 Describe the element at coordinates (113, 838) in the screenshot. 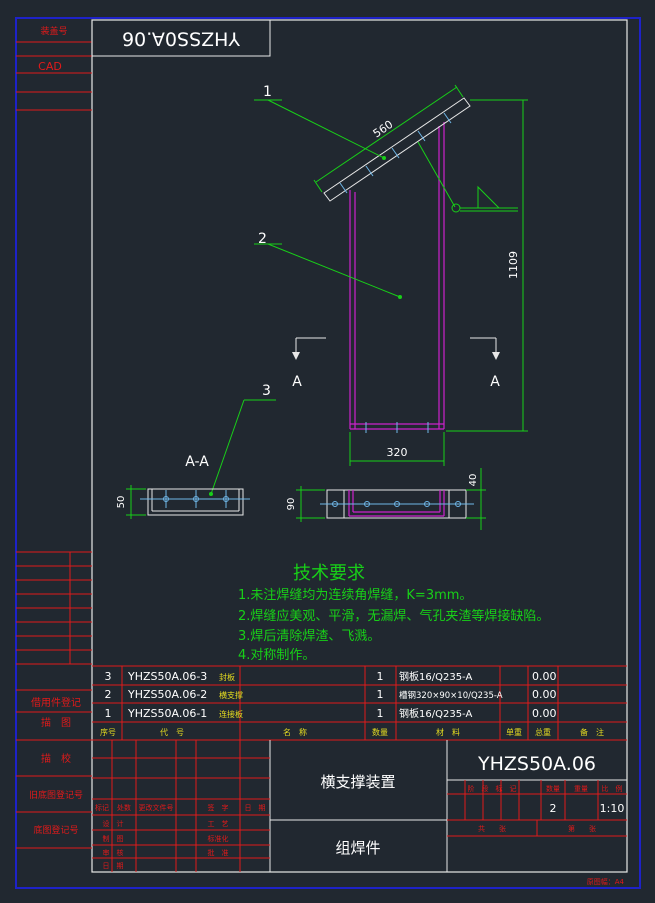

I see `signature-label: 制 图` at that location.